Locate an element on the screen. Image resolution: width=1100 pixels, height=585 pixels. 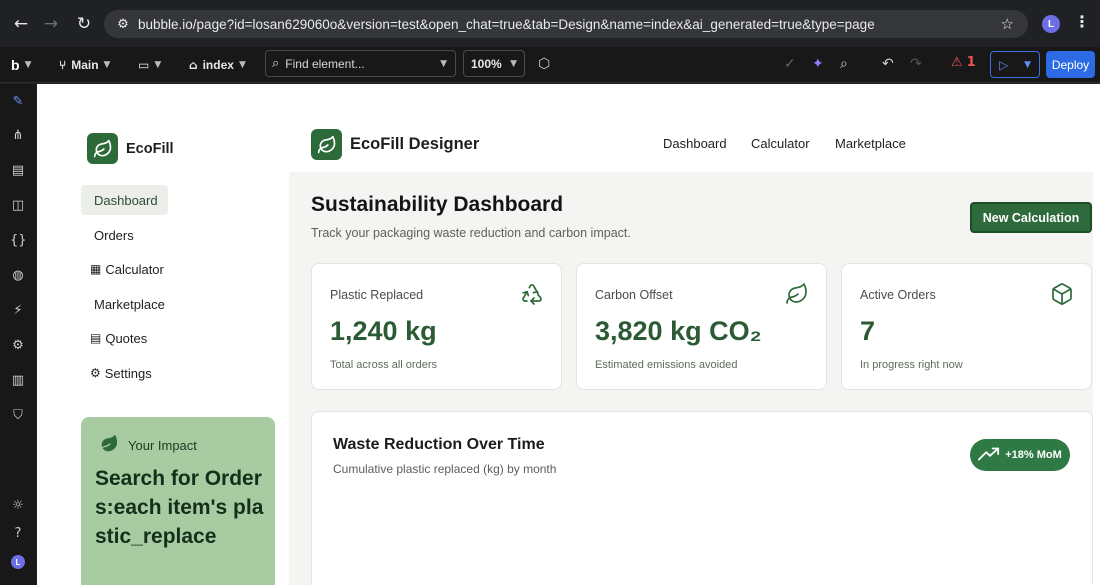
stat-card-orders: Active Orders 7 In progress right now is located at coordinates (966, 326).